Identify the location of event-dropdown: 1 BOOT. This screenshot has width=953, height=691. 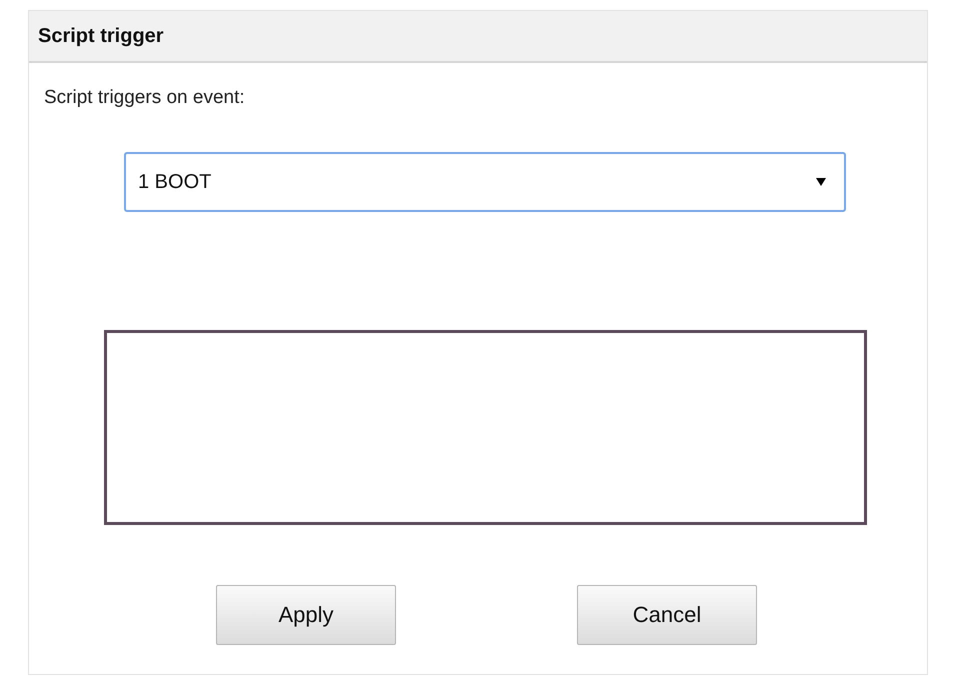
(485, 182).